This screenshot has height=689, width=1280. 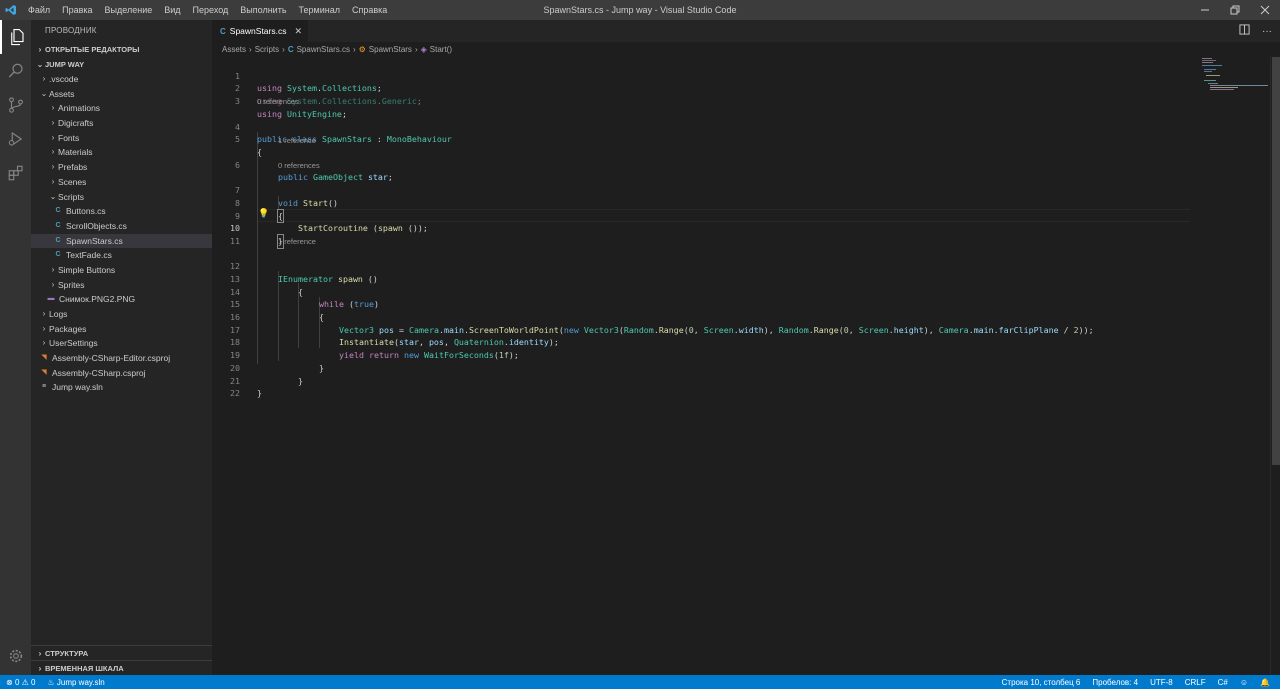 What do you see at coordinates (121, 49) in the screenshot?
I see `open-editors-section: › ОТКРЫТЫЕ РЕДАКТОРЫ` at bounding box center [121, 49].